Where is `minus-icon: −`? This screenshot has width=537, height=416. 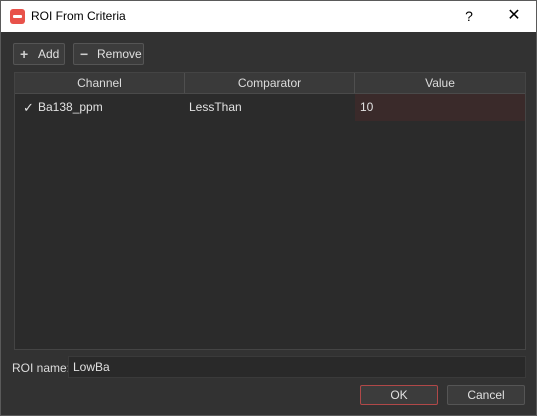
minus-icon: − is located at coordinates (84, 54).